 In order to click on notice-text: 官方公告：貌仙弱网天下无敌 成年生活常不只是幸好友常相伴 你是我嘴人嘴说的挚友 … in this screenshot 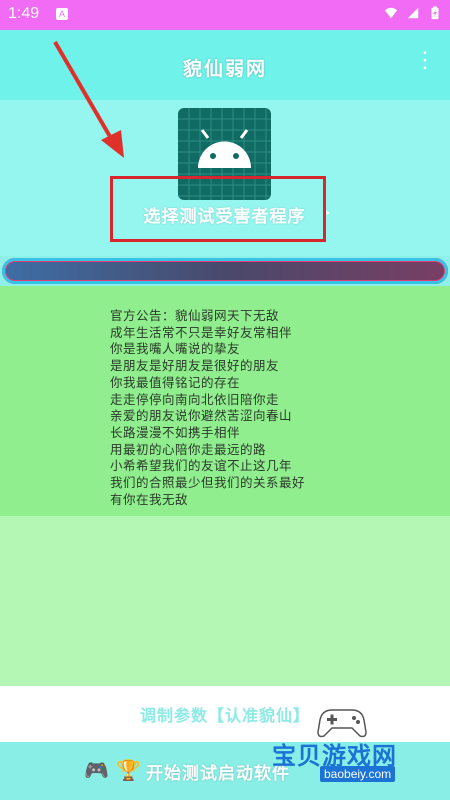, I will do `click(208, 407)`.